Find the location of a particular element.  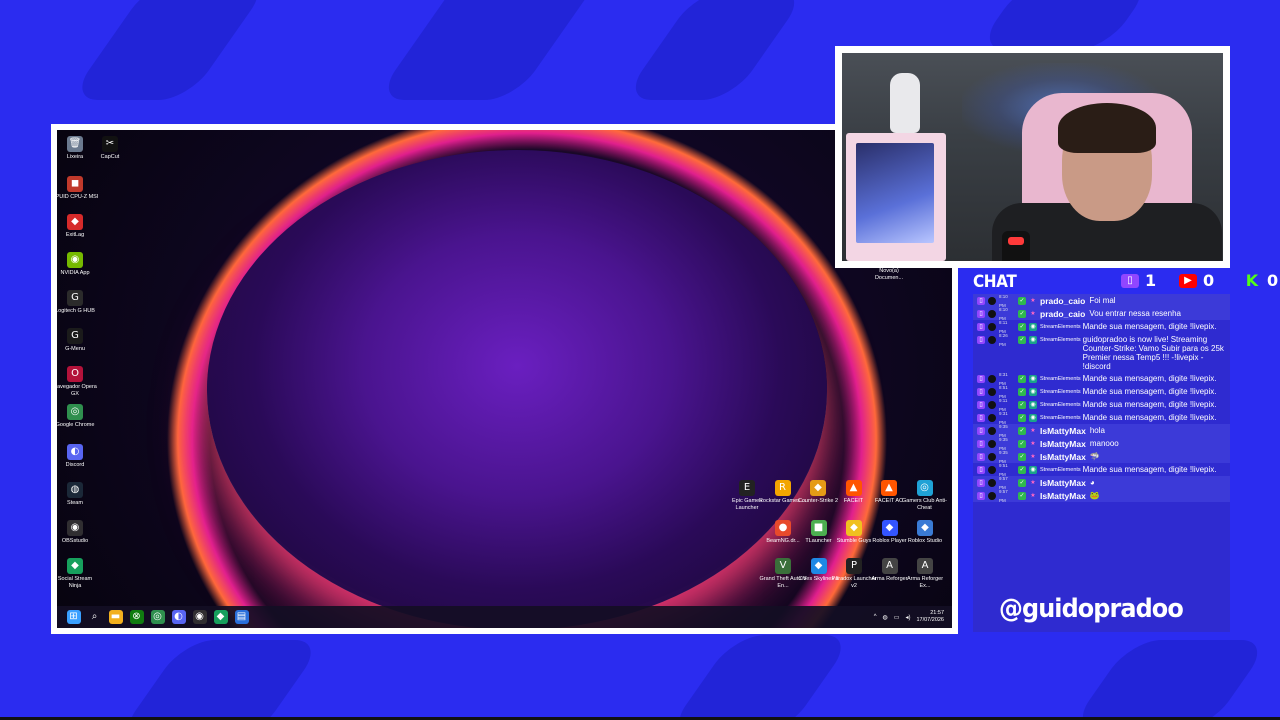

desktop-icon-gamers-club: ◎ Gamers Club Anti-Cheat is located at coordinates (925, 495).